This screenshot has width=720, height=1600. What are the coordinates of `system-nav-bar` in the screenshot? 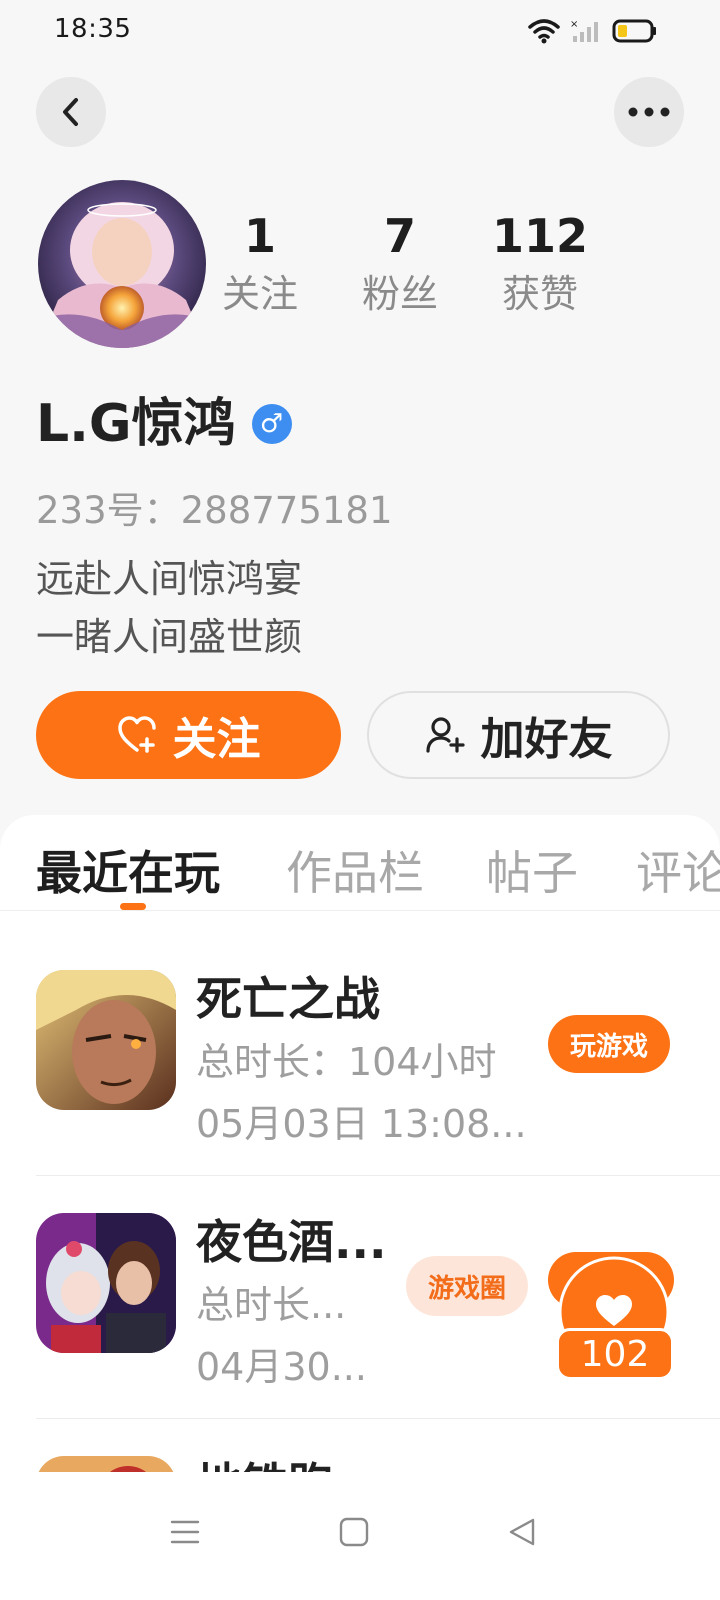 It's located at (360, 1536).